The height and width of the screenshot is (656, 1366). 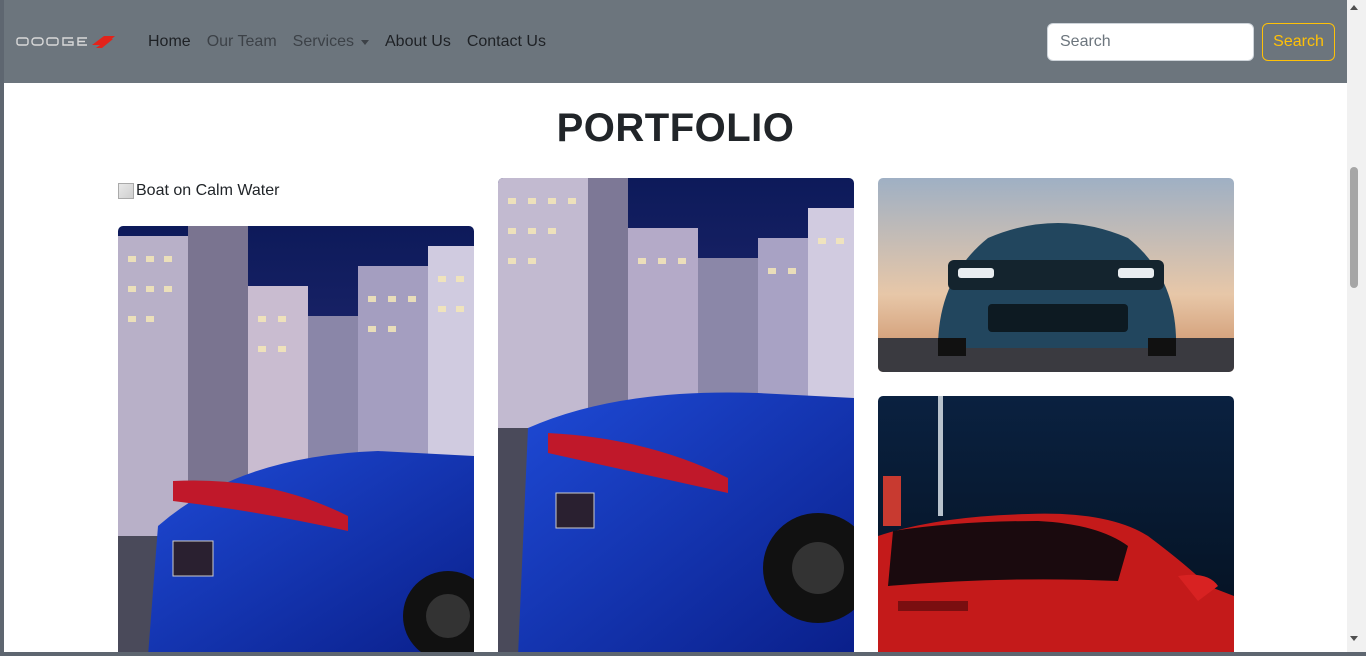 I want to click on broken-image-alt-text: Boat on Calm Water, so click(x=208, y=190).